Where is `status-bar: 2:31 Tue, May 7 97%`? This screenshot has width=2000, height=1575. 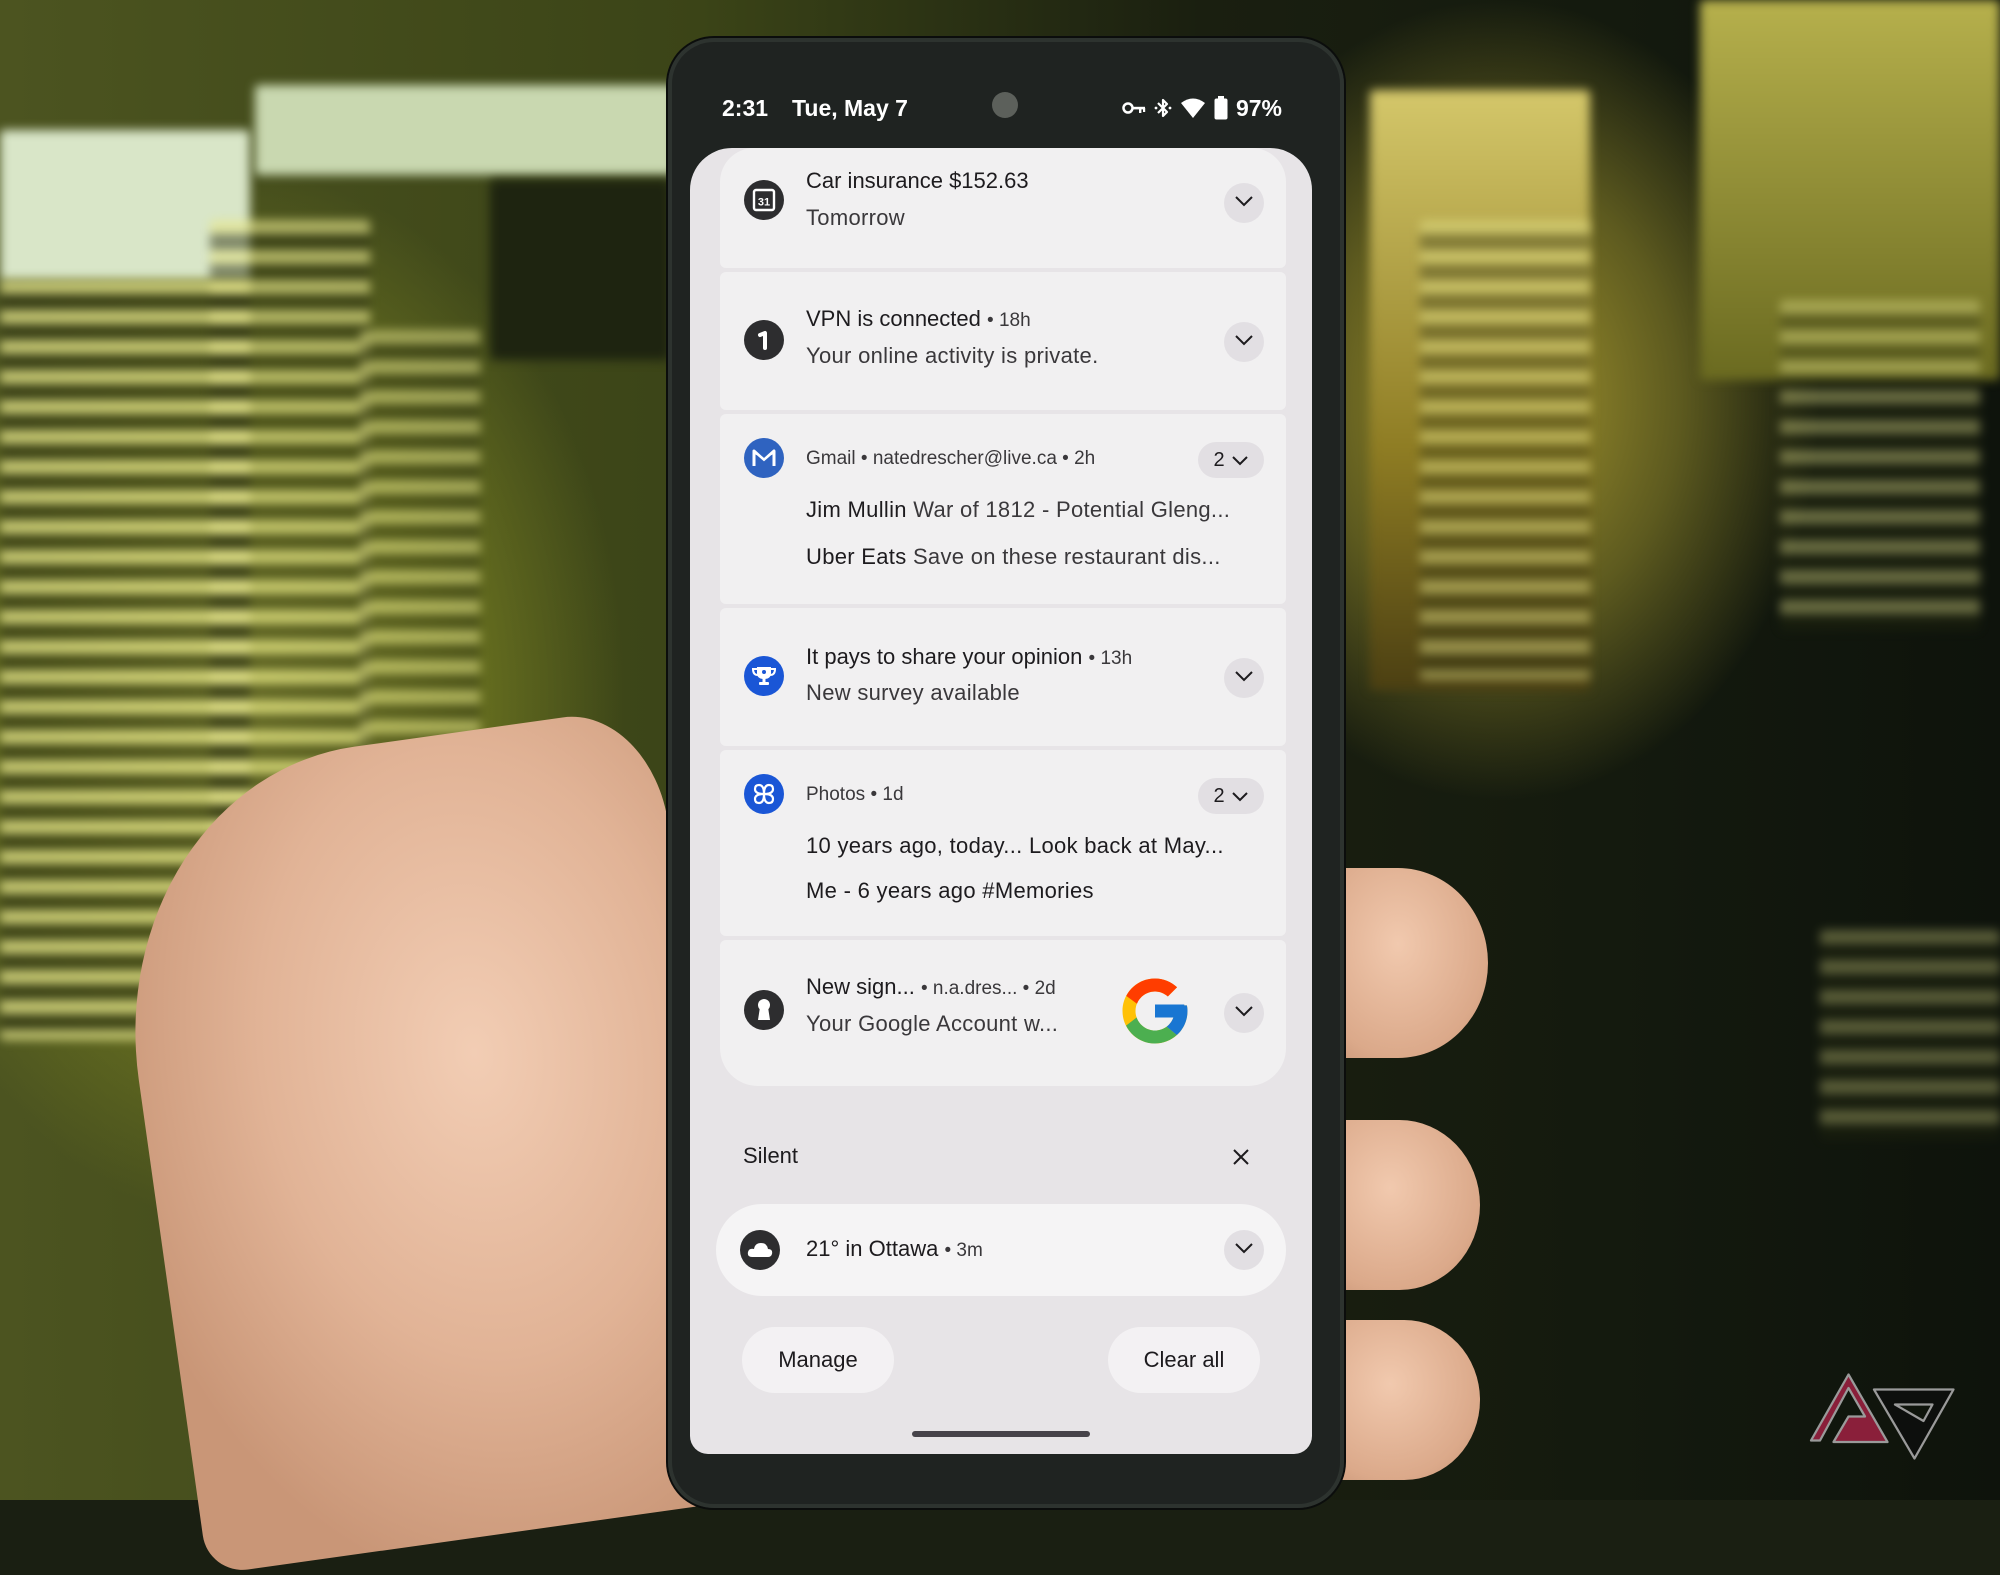 status-bar: 2:31 Tue, May 7 97% is located at coordinates (1002, 108).